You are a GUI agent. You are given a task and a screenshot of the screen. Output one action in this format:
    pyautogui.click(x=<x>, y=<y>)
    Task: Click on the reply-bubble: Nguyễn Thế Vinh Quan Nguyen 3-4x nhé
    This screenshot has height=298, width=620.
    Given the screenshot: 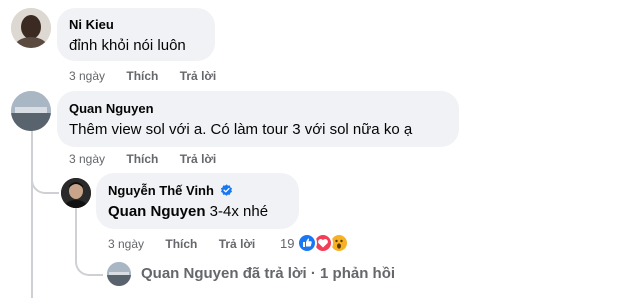 What is the action you would take?
    pyautogui.click(x=197, y=201)
    